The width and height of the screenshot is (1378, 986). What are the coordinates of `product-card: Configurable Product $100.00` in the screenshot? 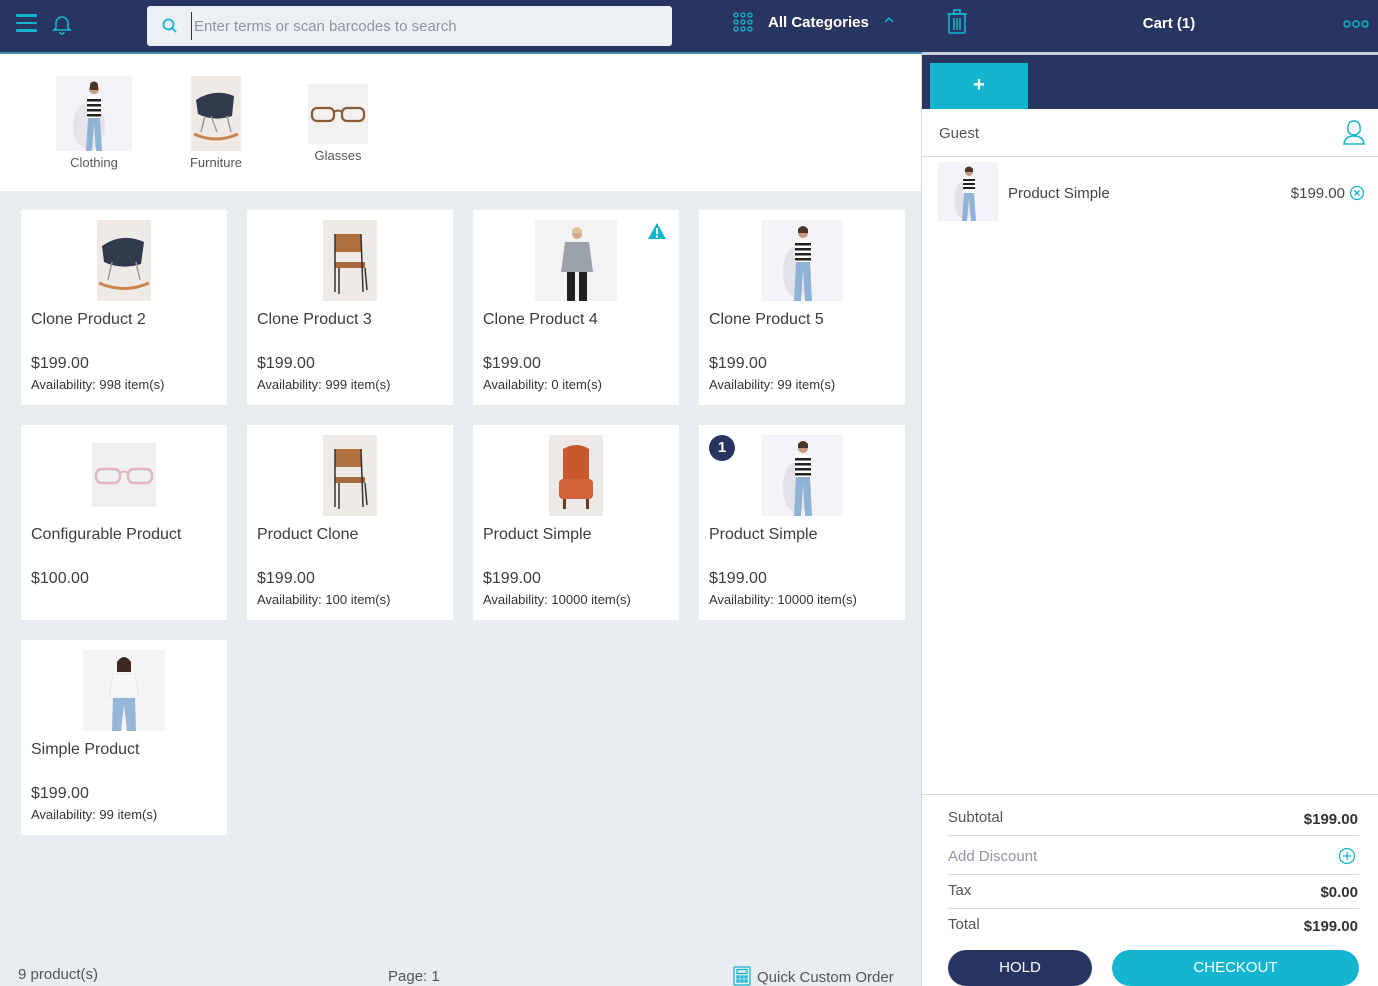 It's located at (124, 522).